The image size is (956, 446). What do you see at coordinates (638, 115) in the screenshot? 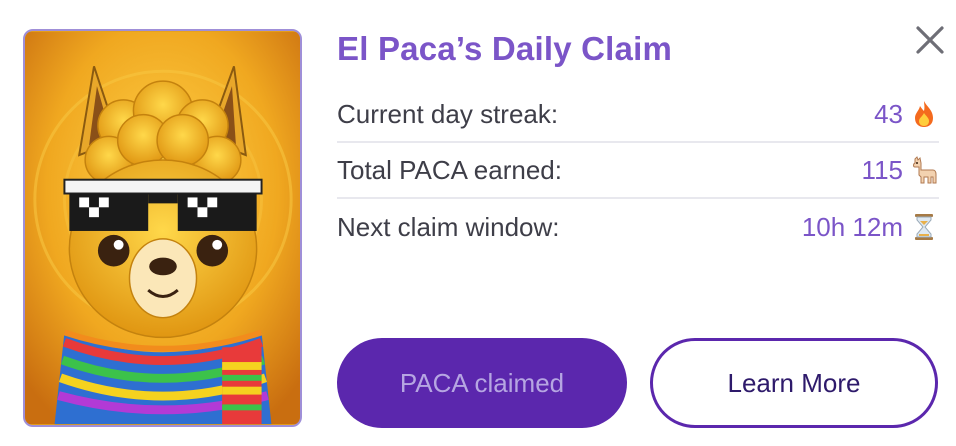
I see `stat-row-streak: Current day streak: 43` at bounding box center [638, 115].